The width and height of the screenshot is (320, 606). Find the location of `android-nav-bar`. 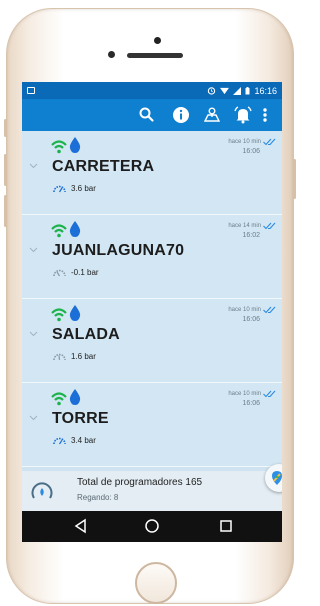

android-nav-bar is located at coordinates (152, 526).